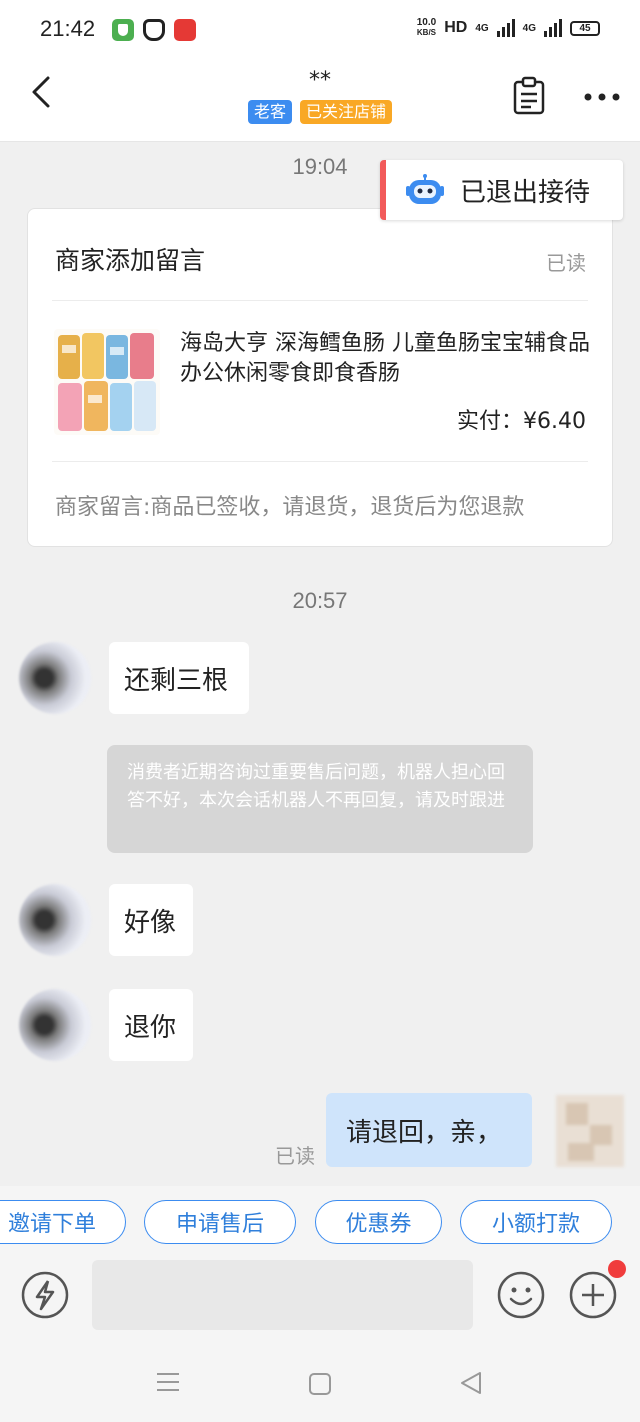  Describe the element at coordinates (425, 189) in the screenshot. I see `robot-icon` at that location.